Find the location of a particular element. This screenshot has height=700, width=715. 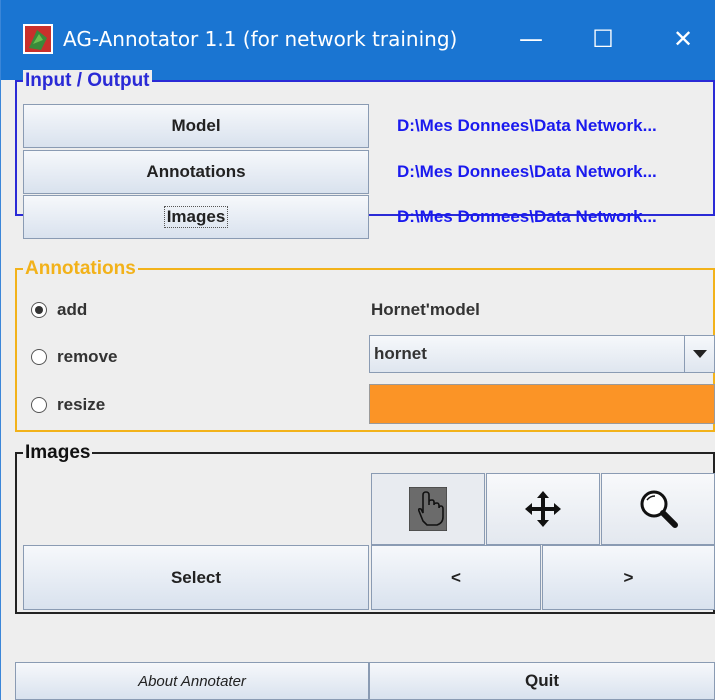

class-select: hornet is located at coordinates (542, 354).